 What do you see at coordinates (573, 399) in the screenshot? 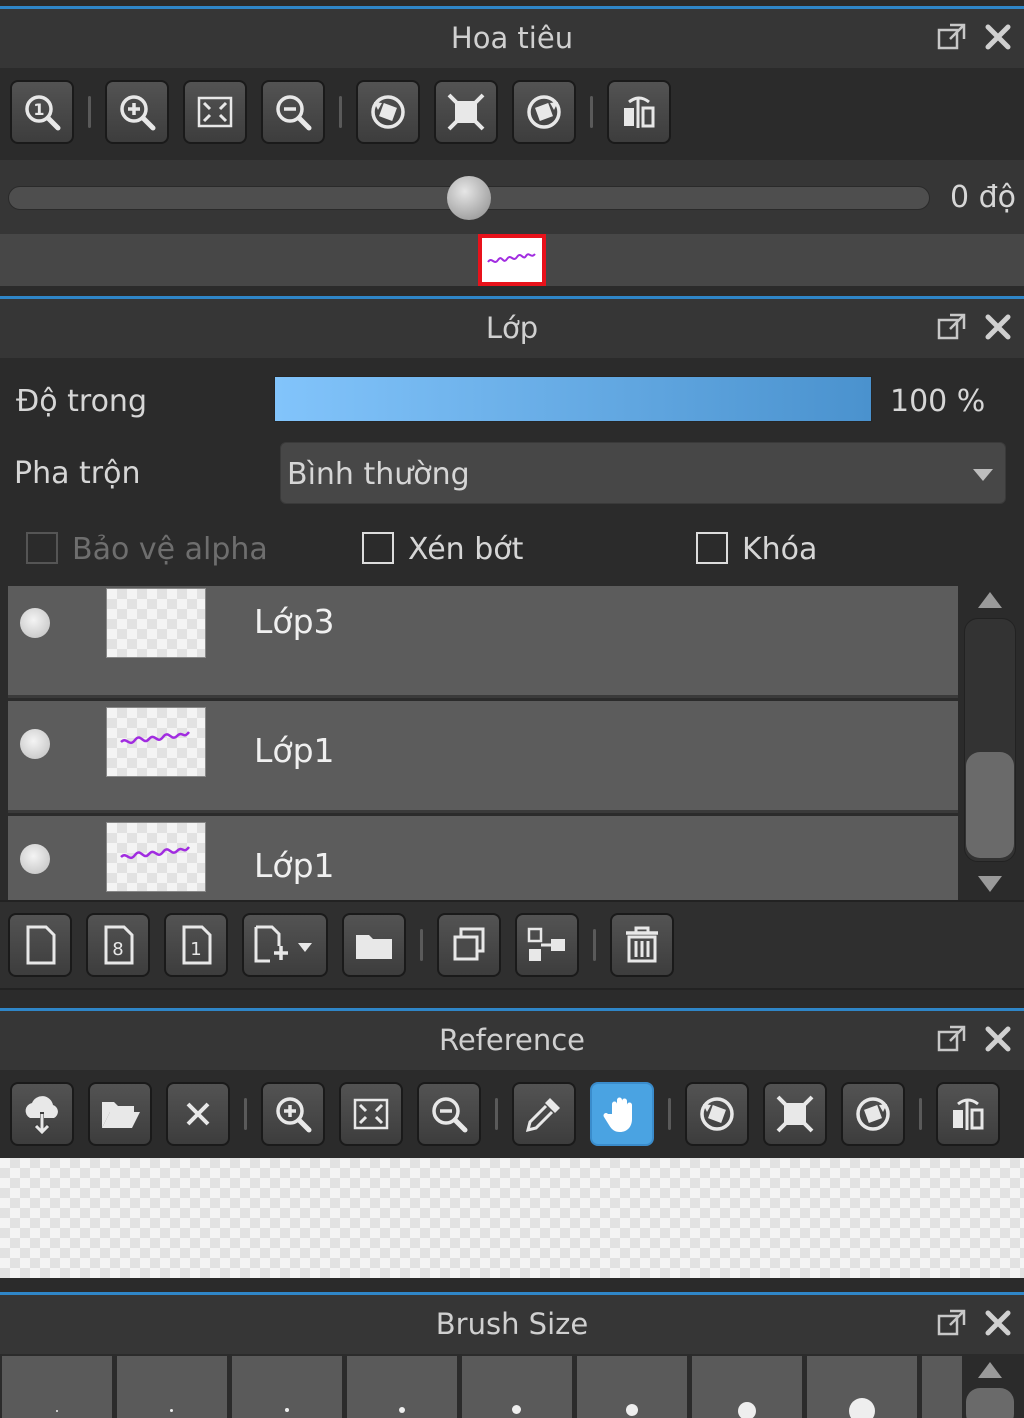
I see `opacity-slider` at bounding box center [573, 399].